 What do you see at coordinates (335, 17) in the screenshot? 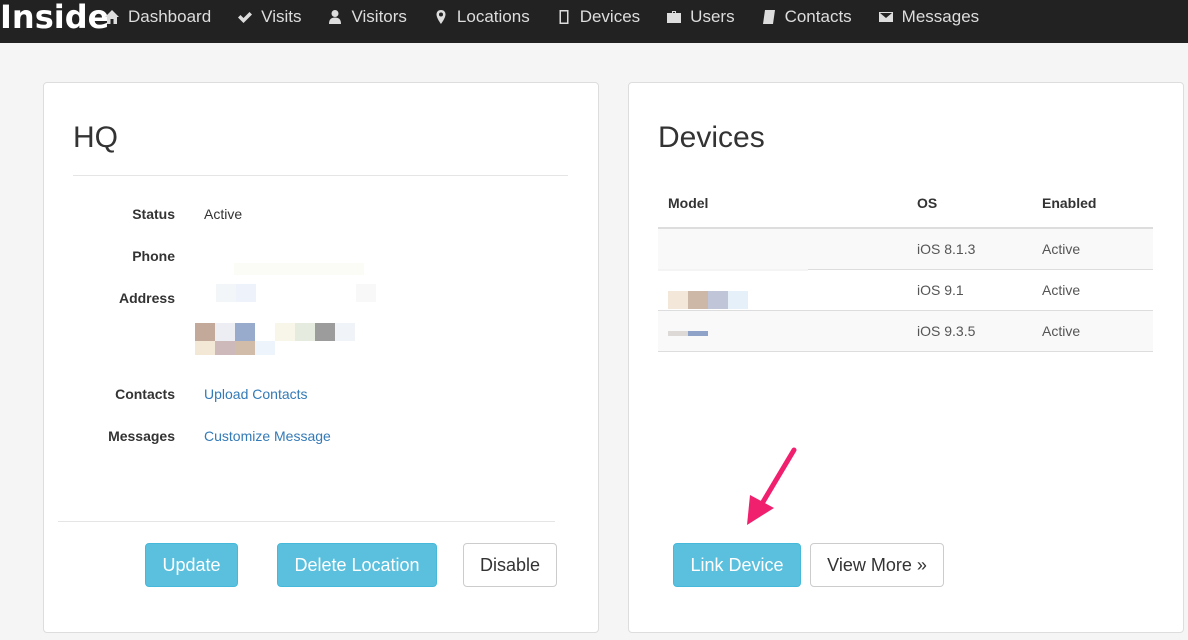
I see `user-icon` at bounding box center [335, 17].